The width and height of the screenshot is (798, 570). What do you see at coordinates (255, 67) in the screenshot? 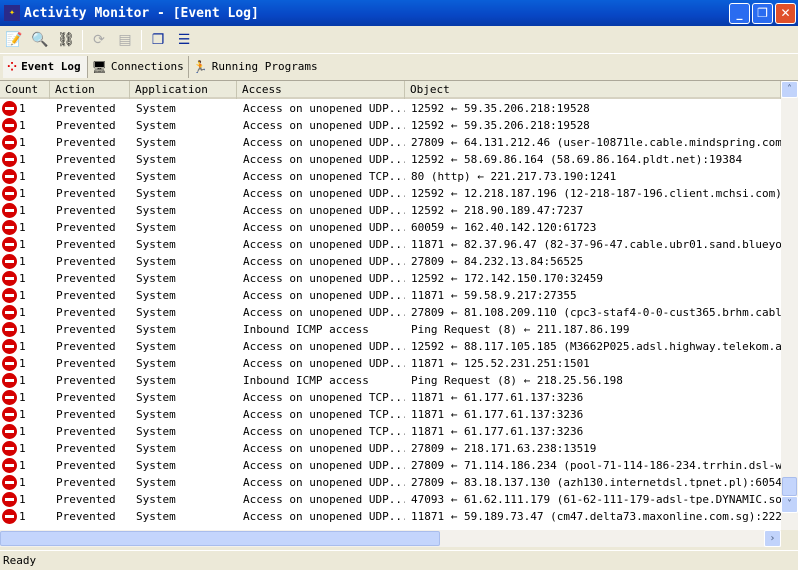
I see `tab-running-programs: 🏃 Running Programs` at bounding box center [255, 67].